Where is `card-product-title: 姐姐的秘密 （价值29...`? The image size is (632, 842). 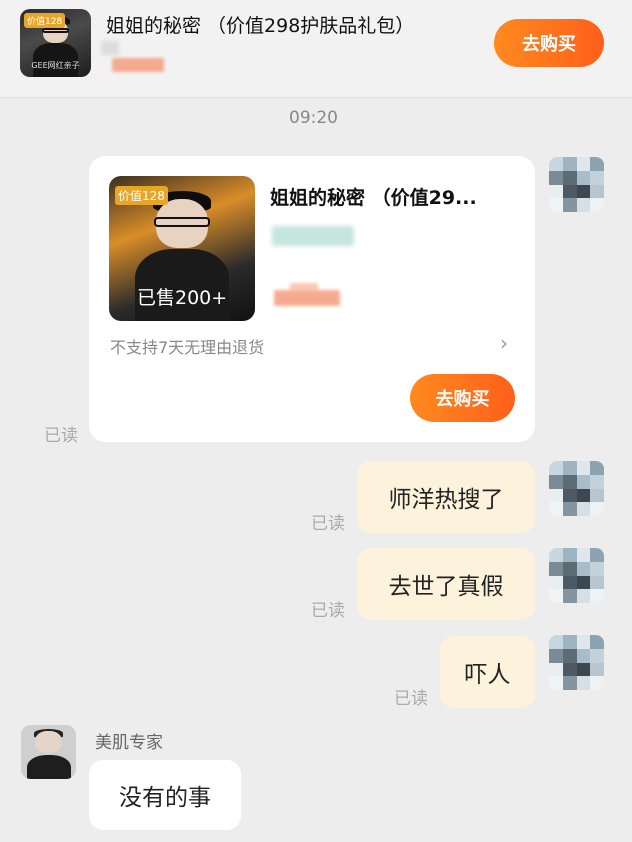 card-product-title: 姐姐的秘密 （价值29... is located at coordinates (373, 196).